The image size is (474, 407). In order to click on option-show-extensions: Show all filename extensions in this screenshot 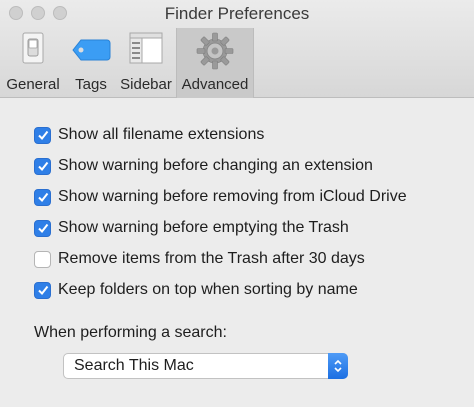, I will do `click(149, 135)`.